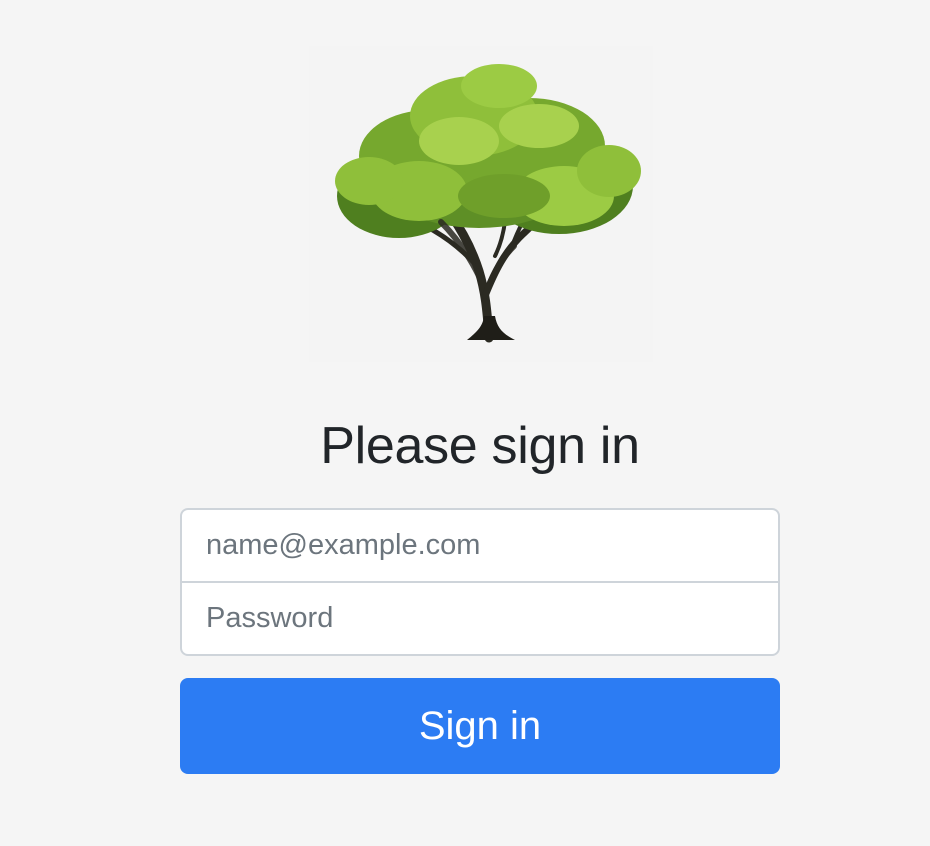  I want to click on tree-logo, so click(481, 204).